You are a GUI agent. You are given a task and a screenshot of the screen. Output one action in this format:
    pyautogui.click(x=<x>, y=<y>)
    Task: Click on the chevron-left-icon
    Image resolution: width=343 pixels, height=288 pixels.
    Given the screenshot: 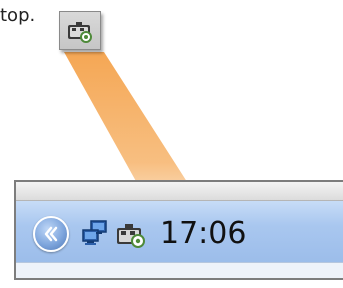 What is the action you would take?
    pyautogui.click(x=51, y=234)
    